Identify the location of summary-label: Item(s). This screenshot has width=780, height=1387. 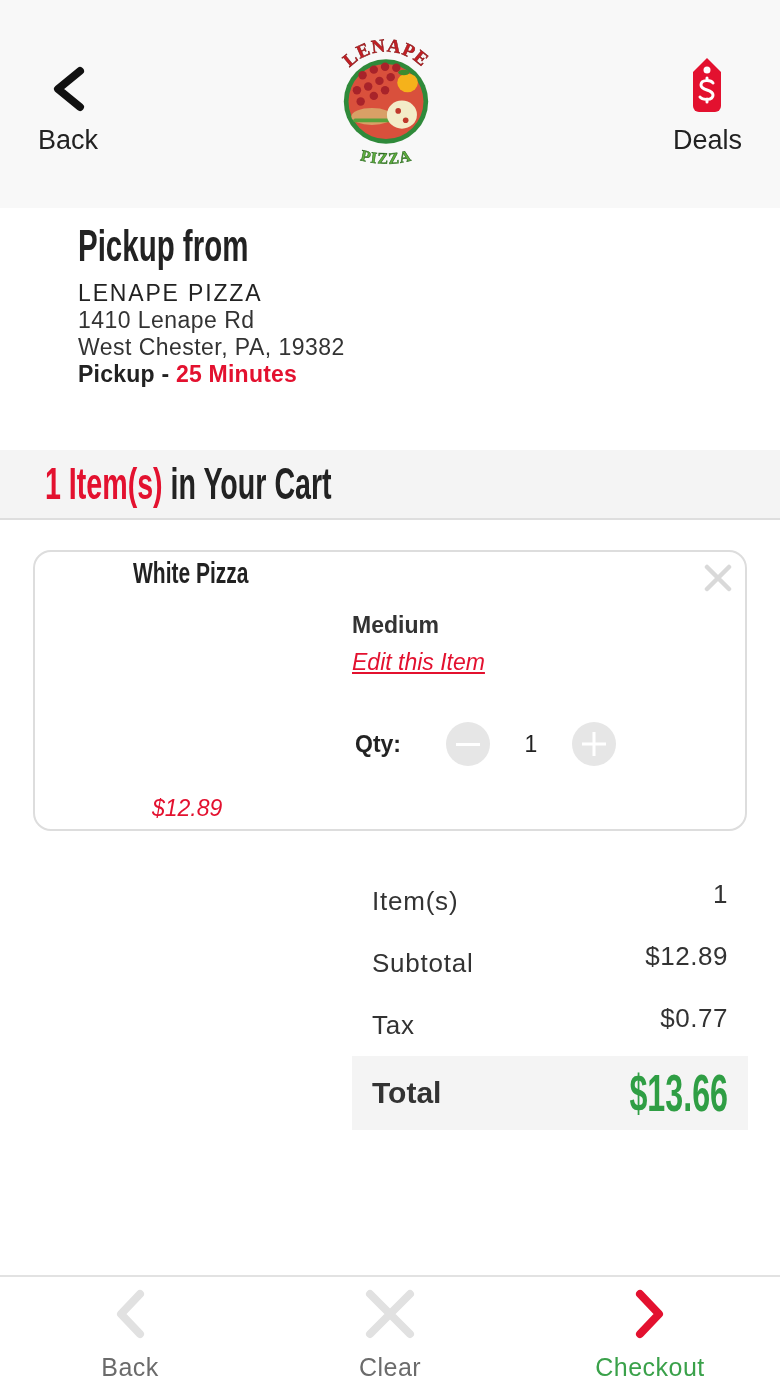
(415, 901).